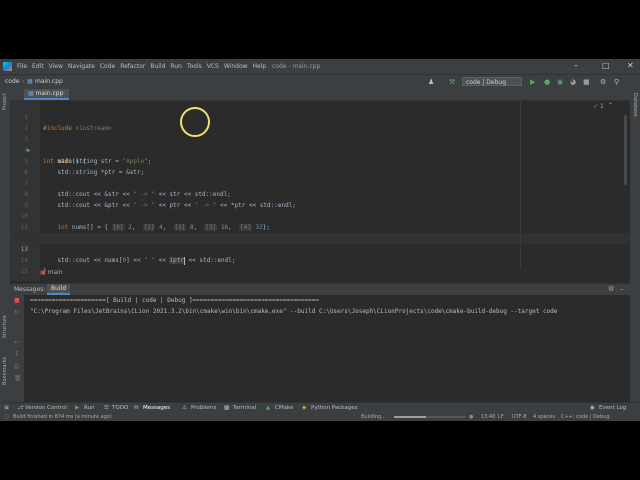 This screenshot has width=640, height=480. I want to click on menu-view: View, so click(56, 66).